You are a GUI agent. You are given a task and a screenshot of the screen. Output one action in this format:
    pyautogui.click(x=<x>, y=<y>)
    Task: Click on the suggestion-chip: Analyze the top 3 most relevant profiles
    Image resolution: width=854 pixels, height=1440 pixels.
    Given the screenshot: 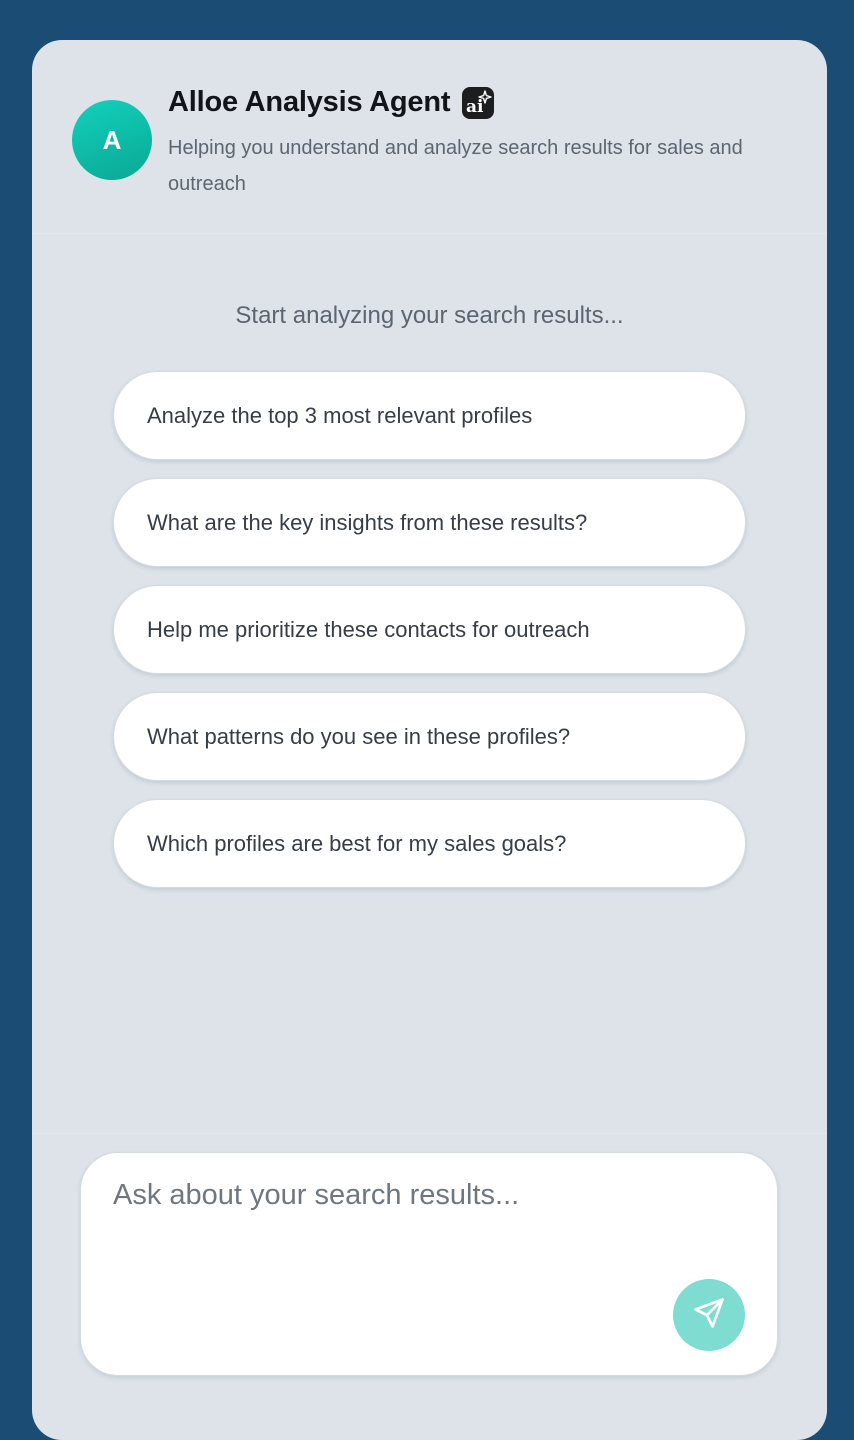 What is the action you would take?
    pyautogui.click(x=429, y=415)
    